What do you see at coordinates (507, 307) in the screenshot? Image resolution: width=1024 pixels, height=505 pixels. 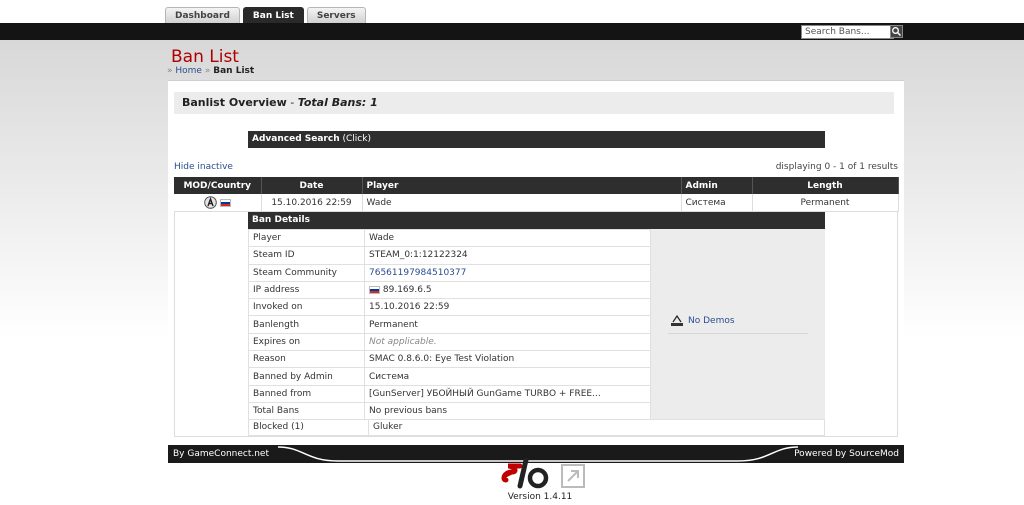 I see `detail-value: 15.10.2016 22:59` at bounding box center [507, 307].